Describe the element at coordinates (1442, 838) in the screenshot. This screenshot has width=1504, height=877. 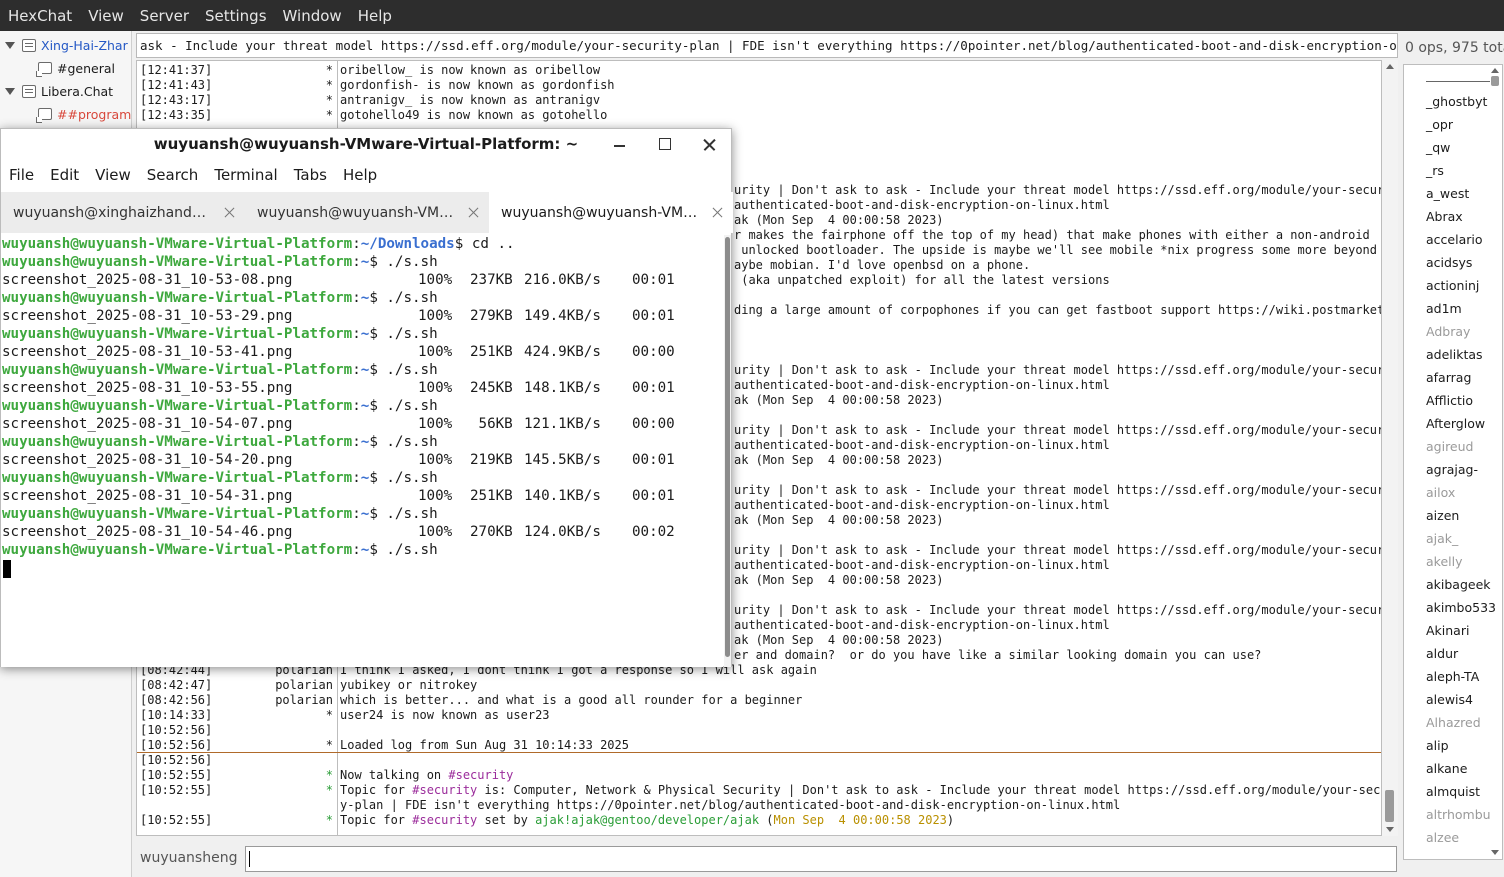
I see `user-list-item: alzee` at that location.